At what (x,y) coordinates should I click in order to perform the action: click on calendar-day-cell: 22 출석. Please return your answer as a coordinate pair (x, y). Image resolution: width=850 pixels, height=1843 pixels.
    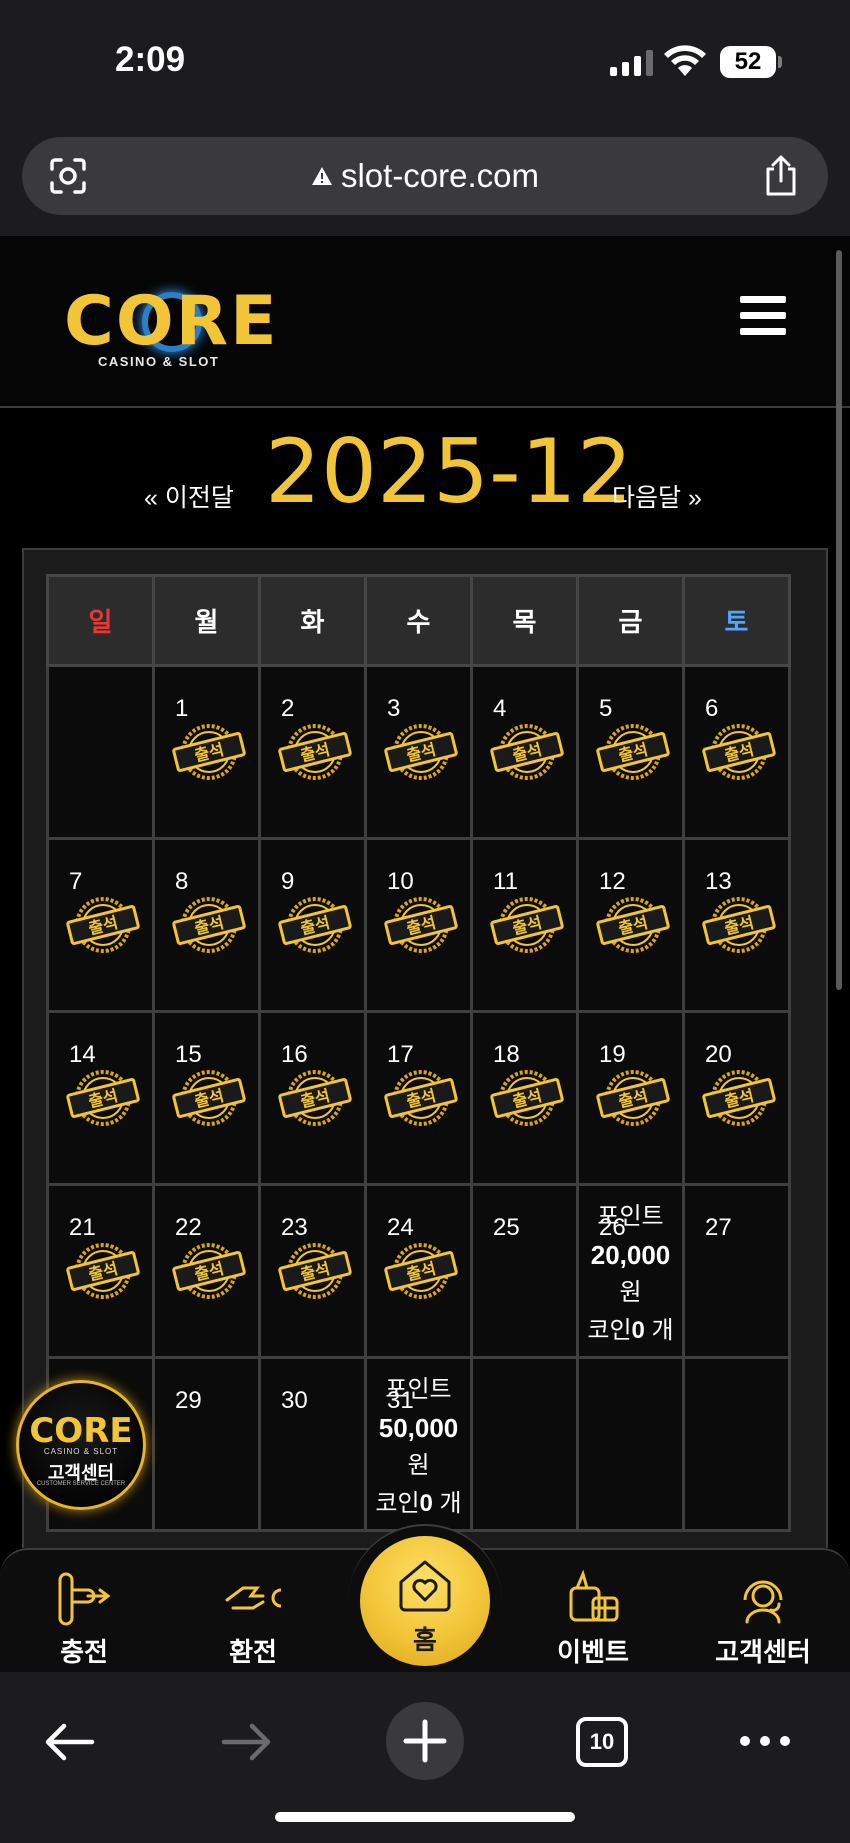
    Looking at the image, I should click on (206, 1271).